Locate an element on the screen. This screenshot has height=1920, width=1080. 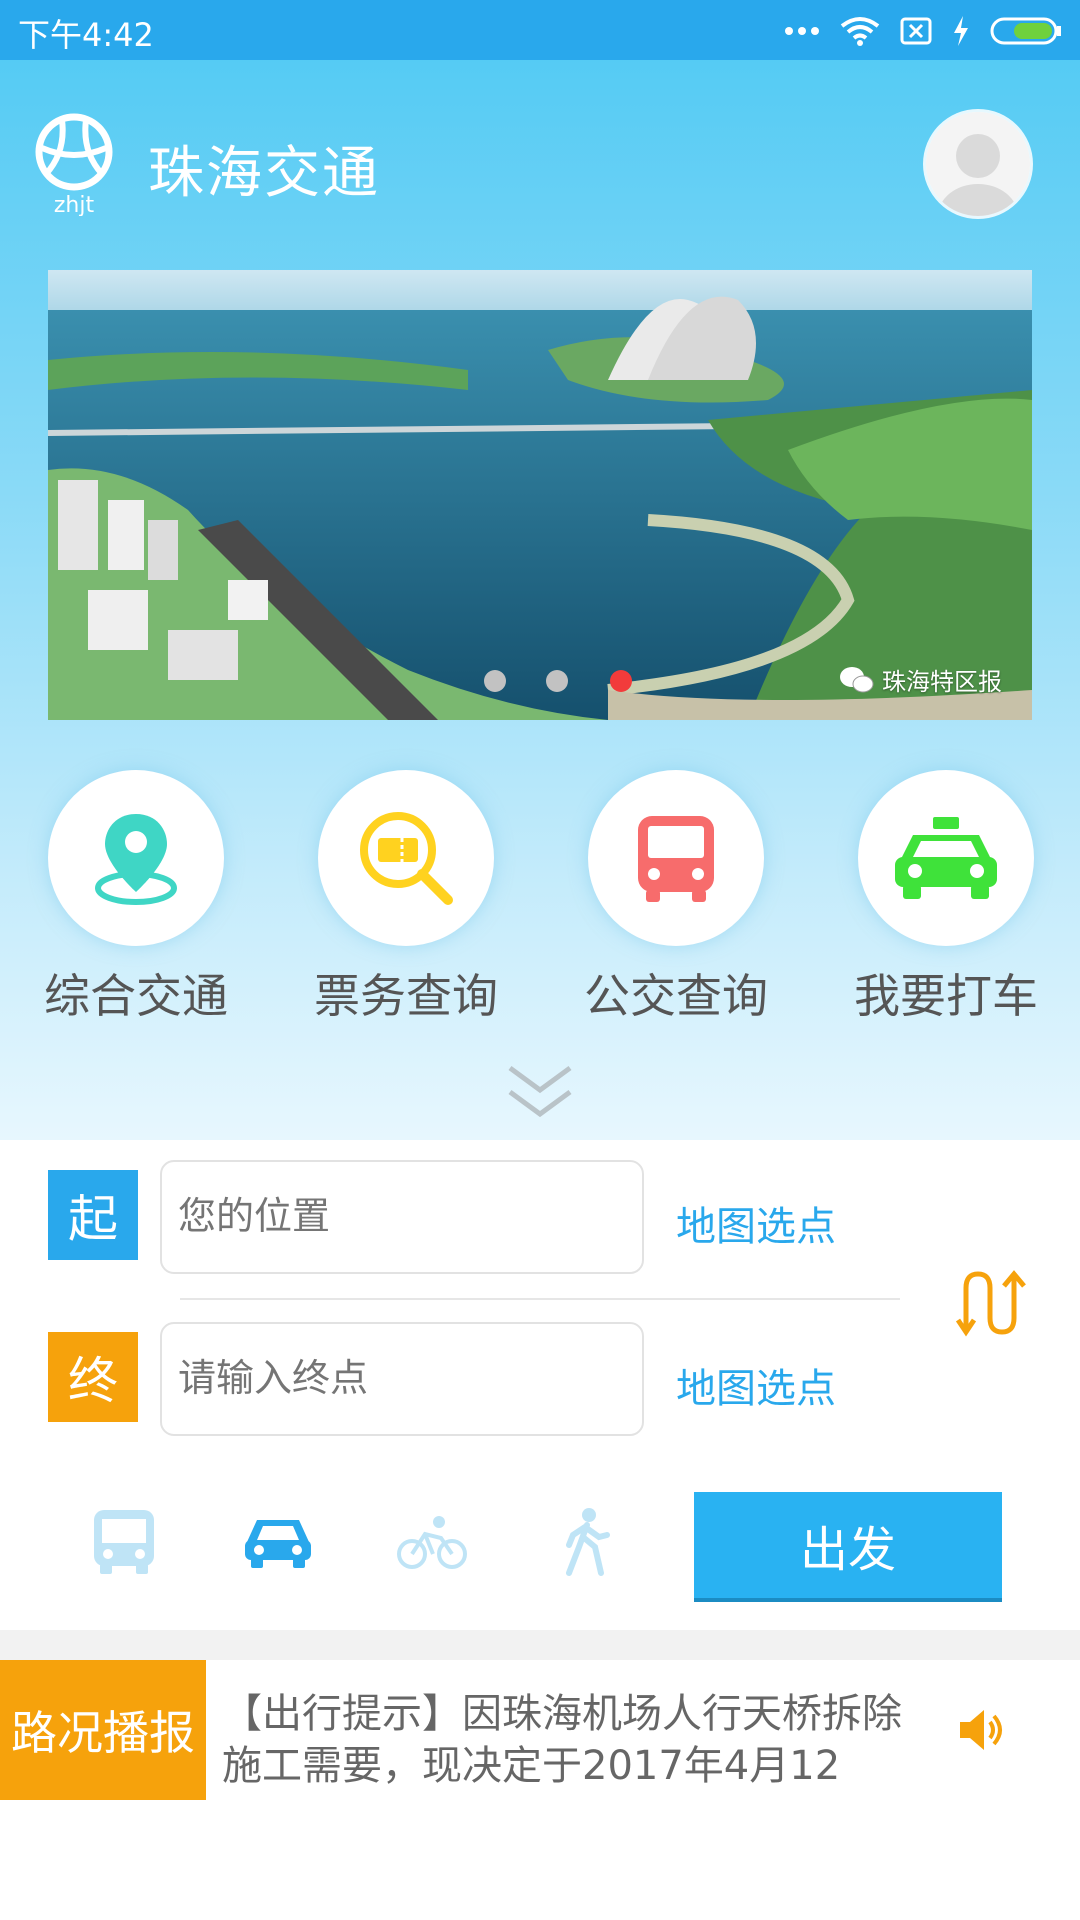
no-sim-icon is located at coordinates (916, 31).